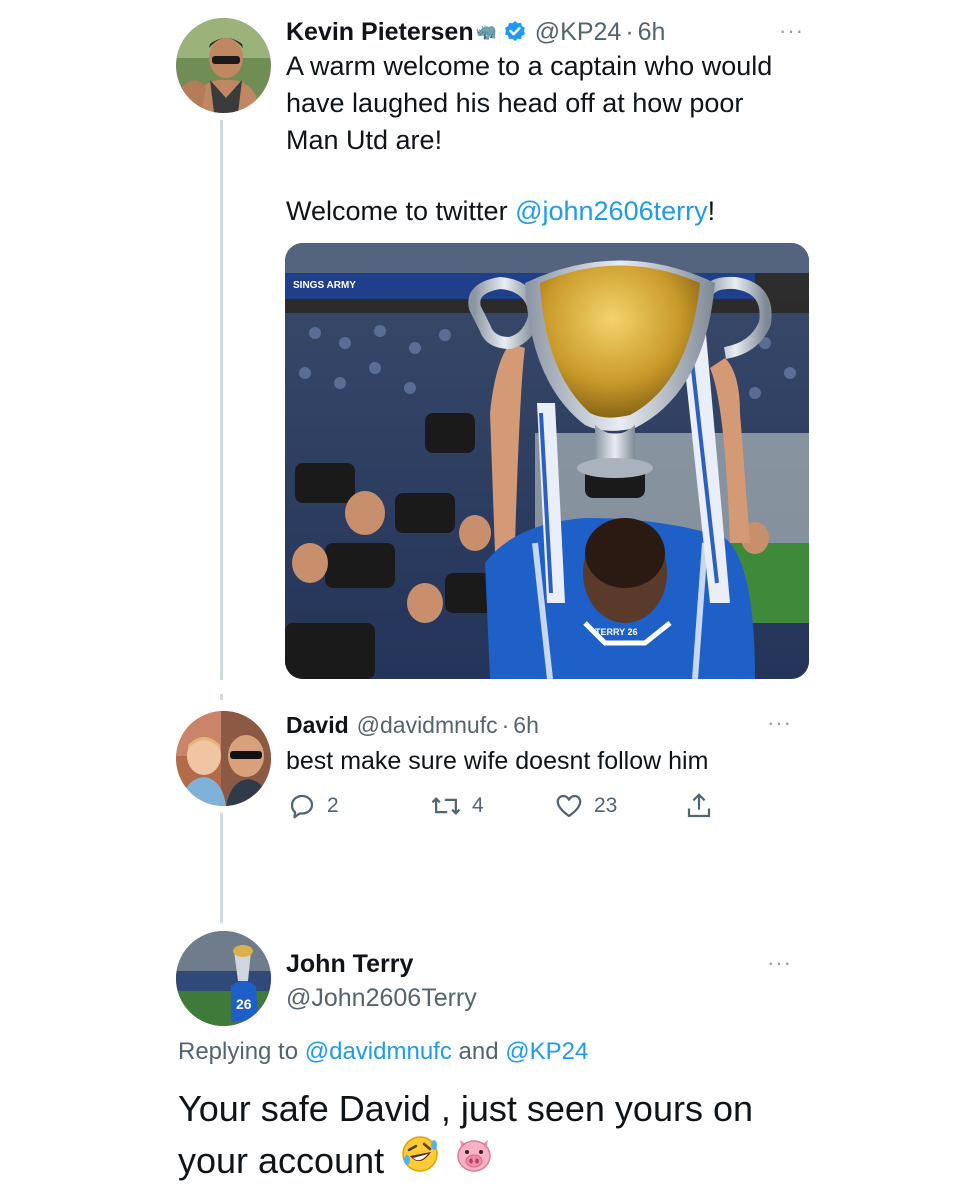 This screenshot has width=976, height=1200. I want to click on kp-welcome-suffix: !, so click(711, 211).